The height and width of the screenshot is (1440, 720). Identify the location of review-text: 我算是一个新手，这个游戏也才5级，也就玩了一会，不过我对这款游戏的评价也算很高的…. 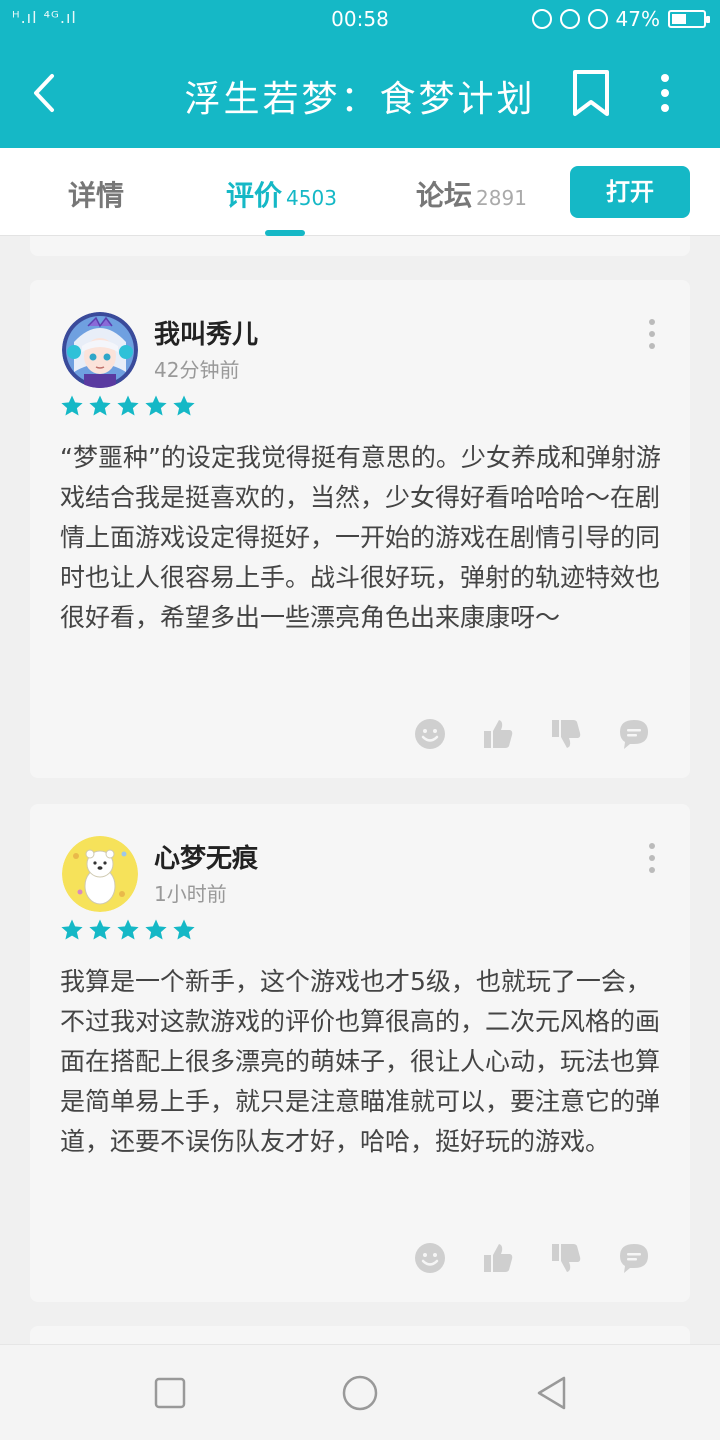
(360, 1061).